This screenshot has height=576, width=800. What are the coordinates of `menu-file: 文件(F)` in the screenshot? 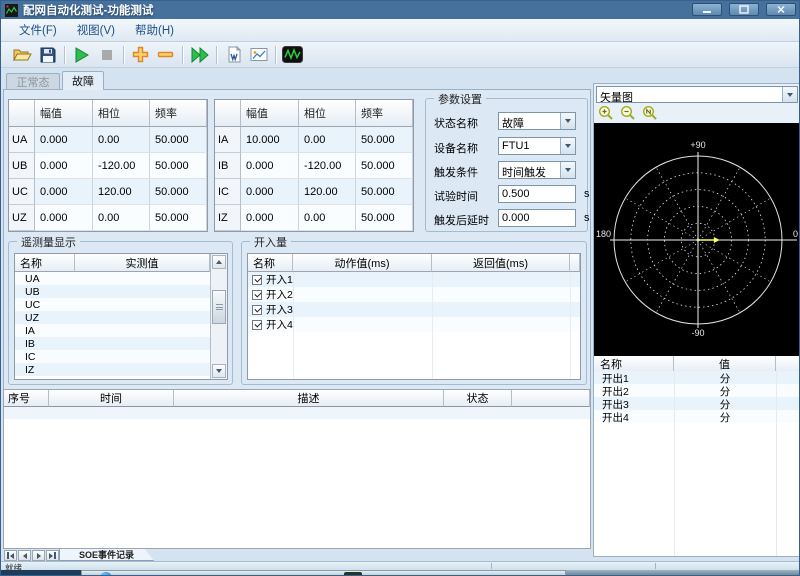 It's located at (38, 30).